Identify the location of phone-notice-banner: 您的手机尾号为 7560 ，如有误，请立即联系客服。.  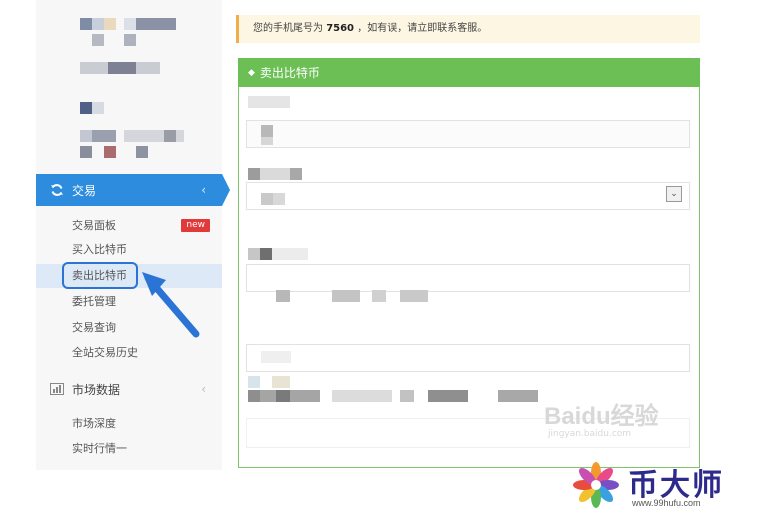
(468, 29).